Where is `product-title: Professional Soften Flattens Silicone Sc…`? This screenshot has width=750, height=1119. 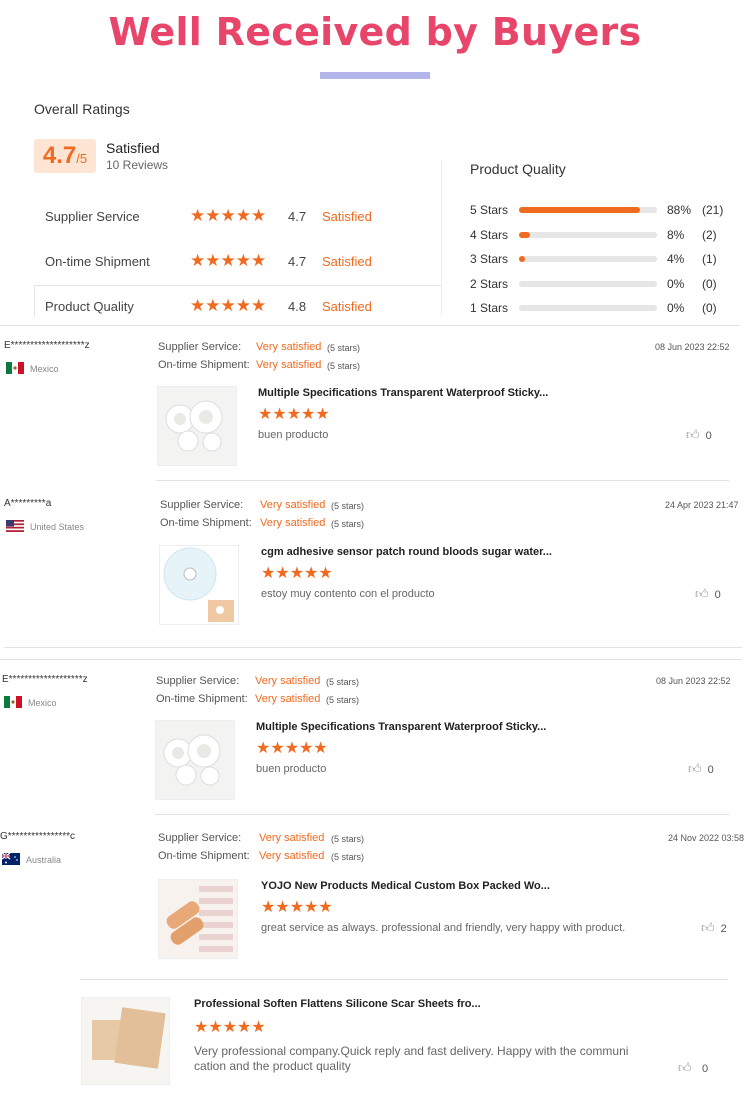
product-title: Professional Soften Flattens Silicone Sc… is located at coordinates (337, 1004).